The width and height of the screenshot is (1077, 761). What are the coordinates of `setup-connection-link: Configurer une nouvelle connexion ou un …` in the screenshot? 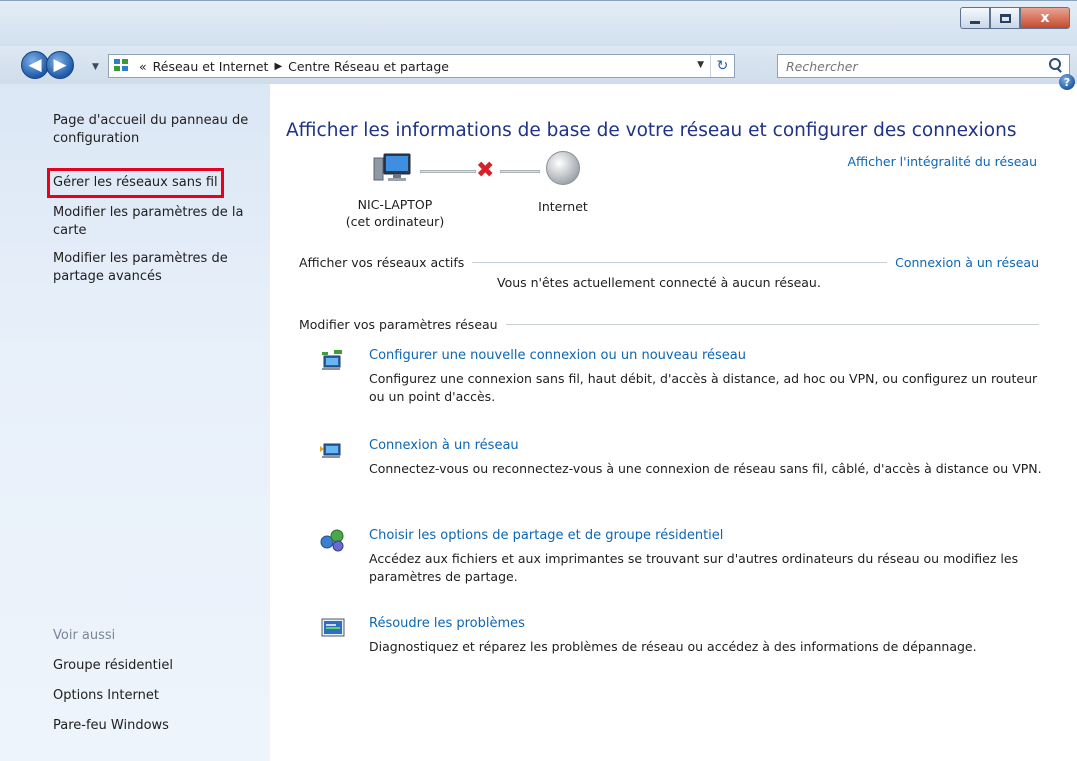 It's located at (557, 355).